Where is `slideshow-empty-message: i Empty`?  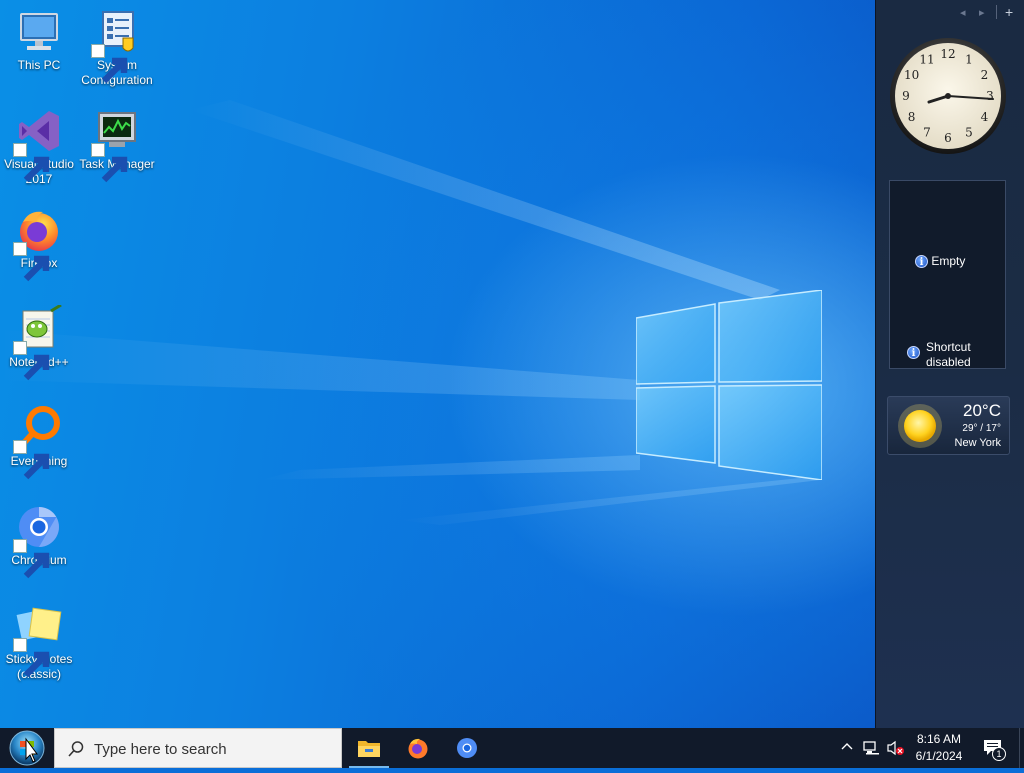
slideshow-empty-message: i Empty is located at coordinates (940, 261).